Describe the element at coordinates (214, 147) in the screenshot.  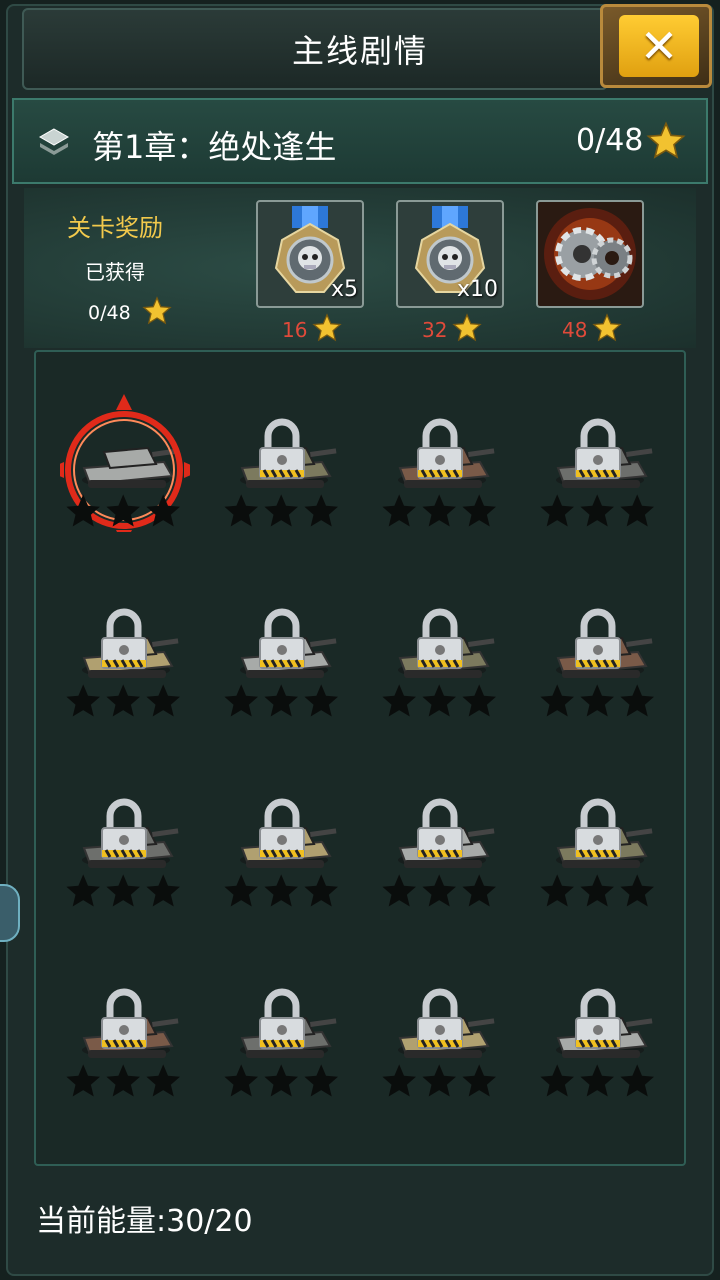
I see `chapter-title: 第1章：绝处逢生` at that location.